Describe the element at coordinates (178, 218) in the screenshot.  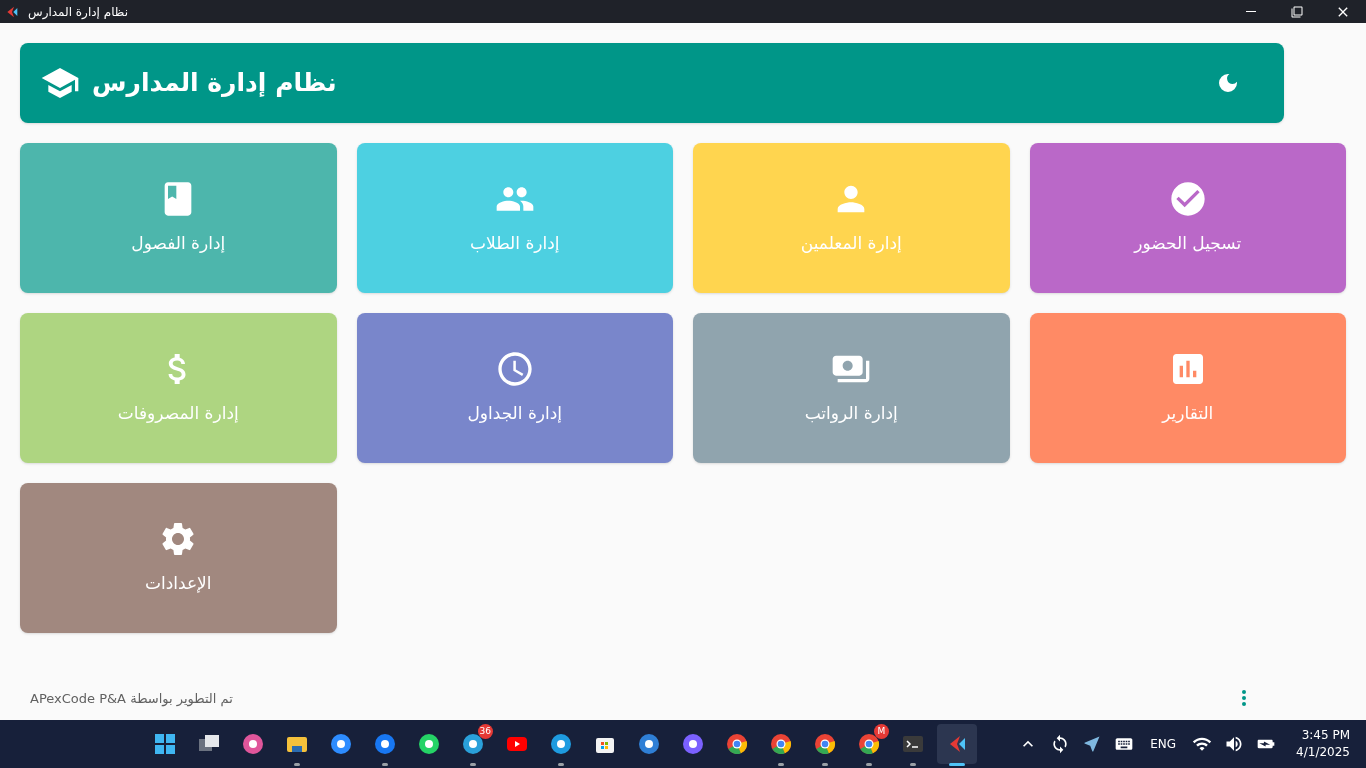
I see `menu-tile: إدارة الفصول` at that location.